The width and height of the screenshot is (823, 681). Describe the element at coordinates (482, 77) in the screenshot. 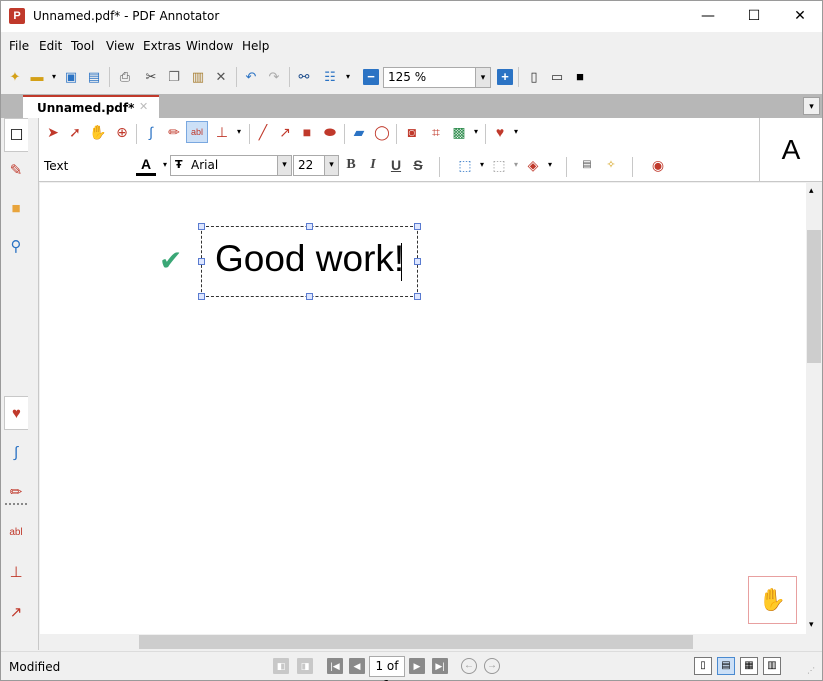

I see `zoom-dropdown-icon: ▾` at that location.